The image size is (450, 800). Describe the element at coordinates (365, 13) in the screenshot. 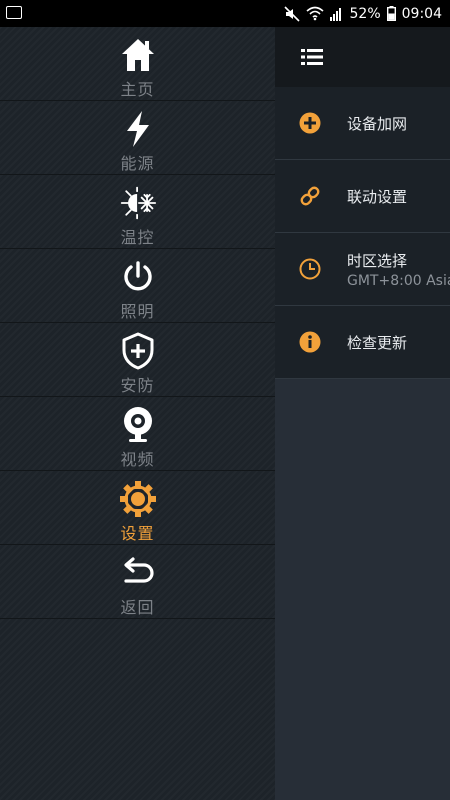

I see `battery-percent: 52%` at that location.